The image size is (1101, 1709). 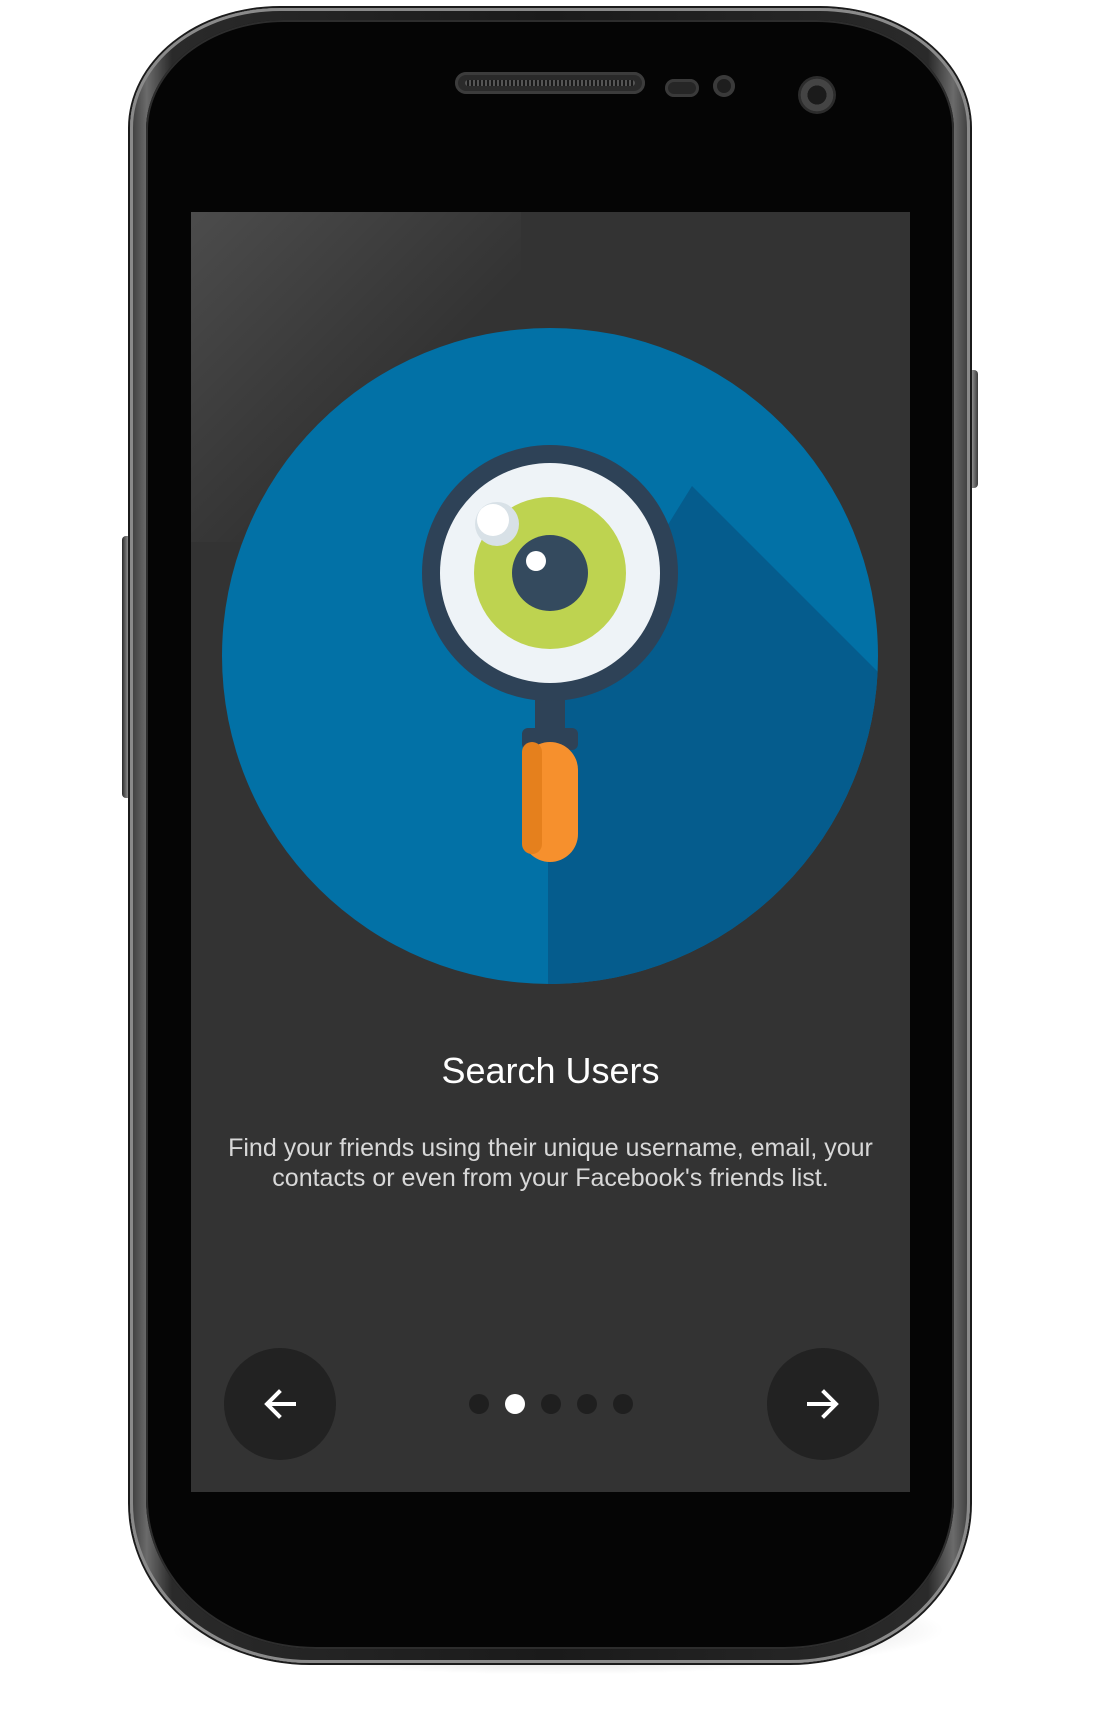 I want to click on earpiece-speaker, so click(x=550, y=83).